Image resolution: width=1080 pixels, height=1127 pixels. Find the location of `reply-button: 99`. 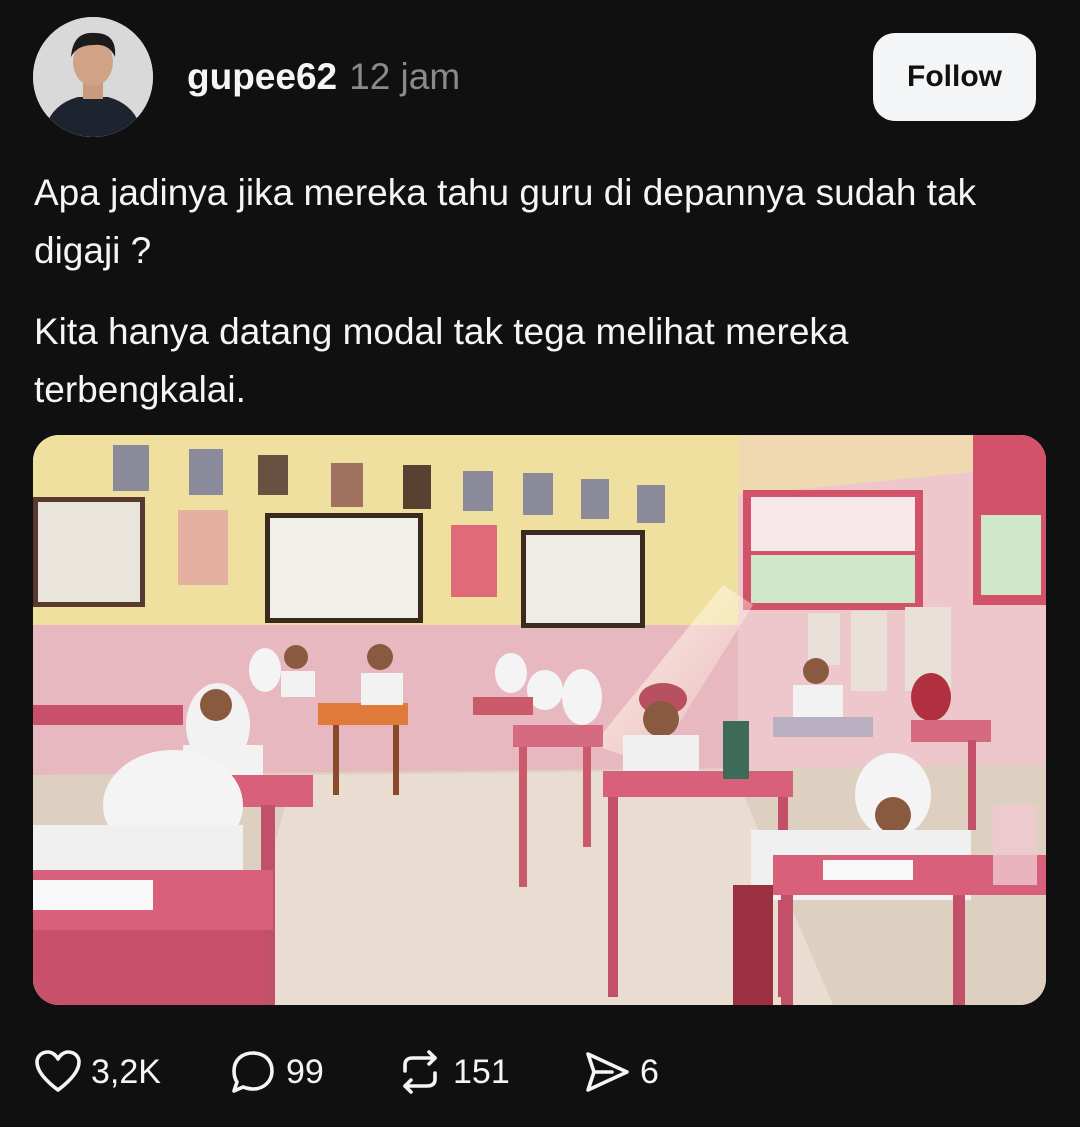

reply-button: 99 is located at coordinates (276, 1072).